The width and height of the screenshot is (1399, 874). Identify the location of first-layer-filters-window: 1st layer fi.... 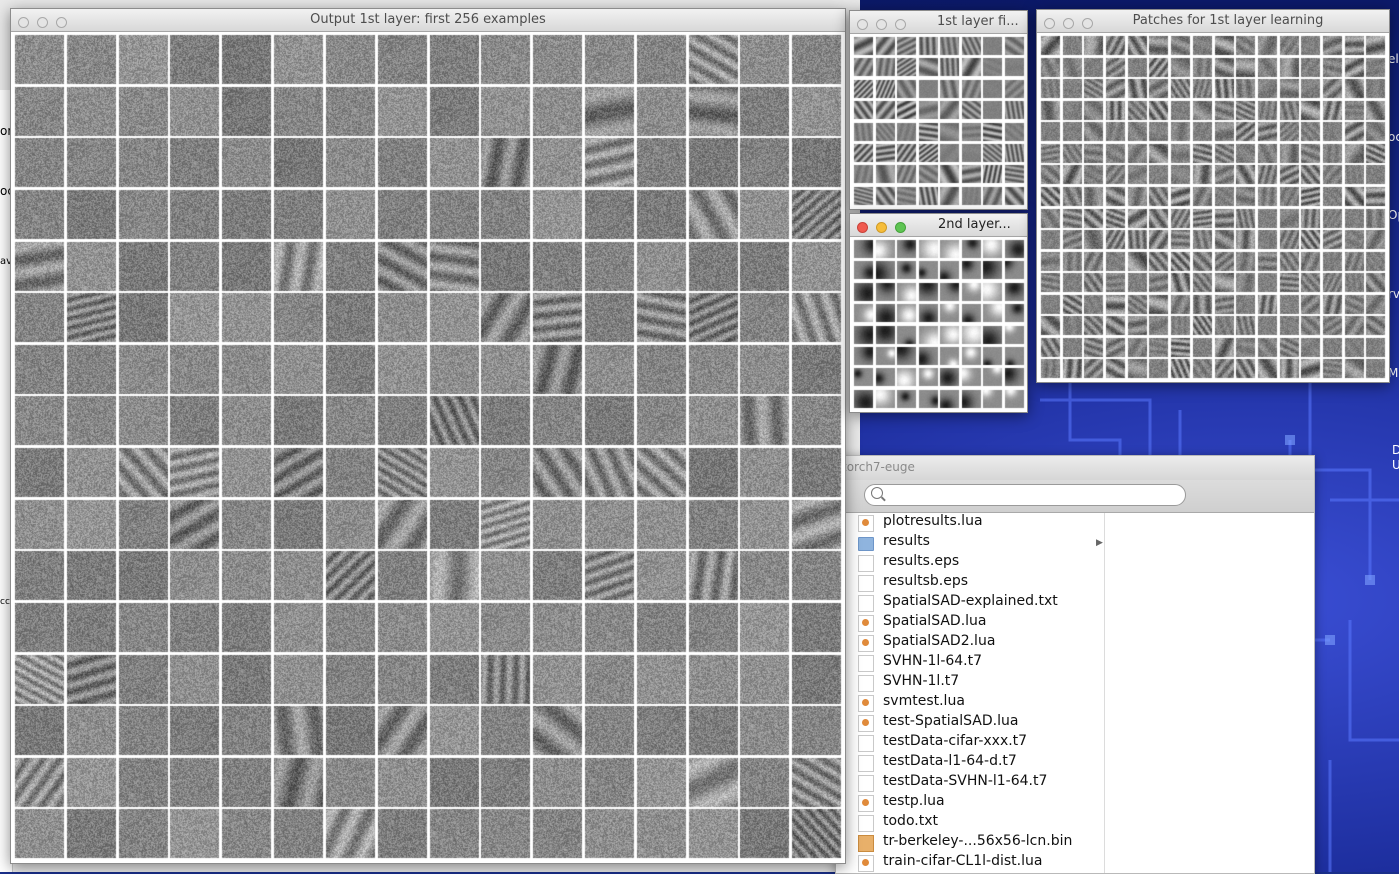
(938, 110).